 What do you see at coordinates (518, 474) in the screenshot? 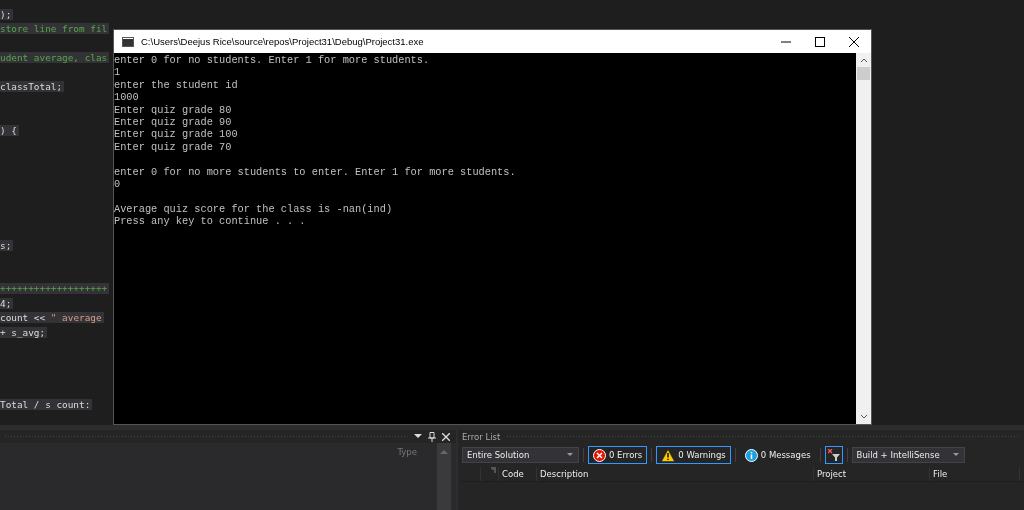
I see `column-header: Code` at bounding box center [518, 474].